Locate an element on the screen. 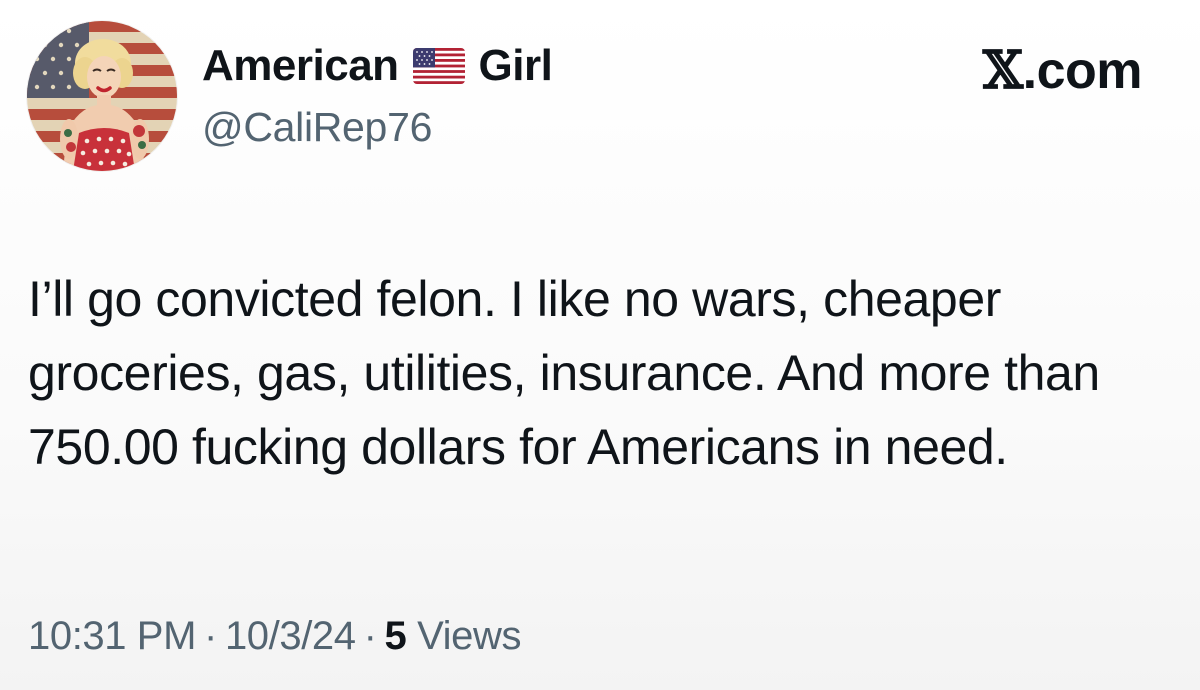 The width and height of the screenshot is (1200, 690). views-label: Views is located at coordinates (469, 636).